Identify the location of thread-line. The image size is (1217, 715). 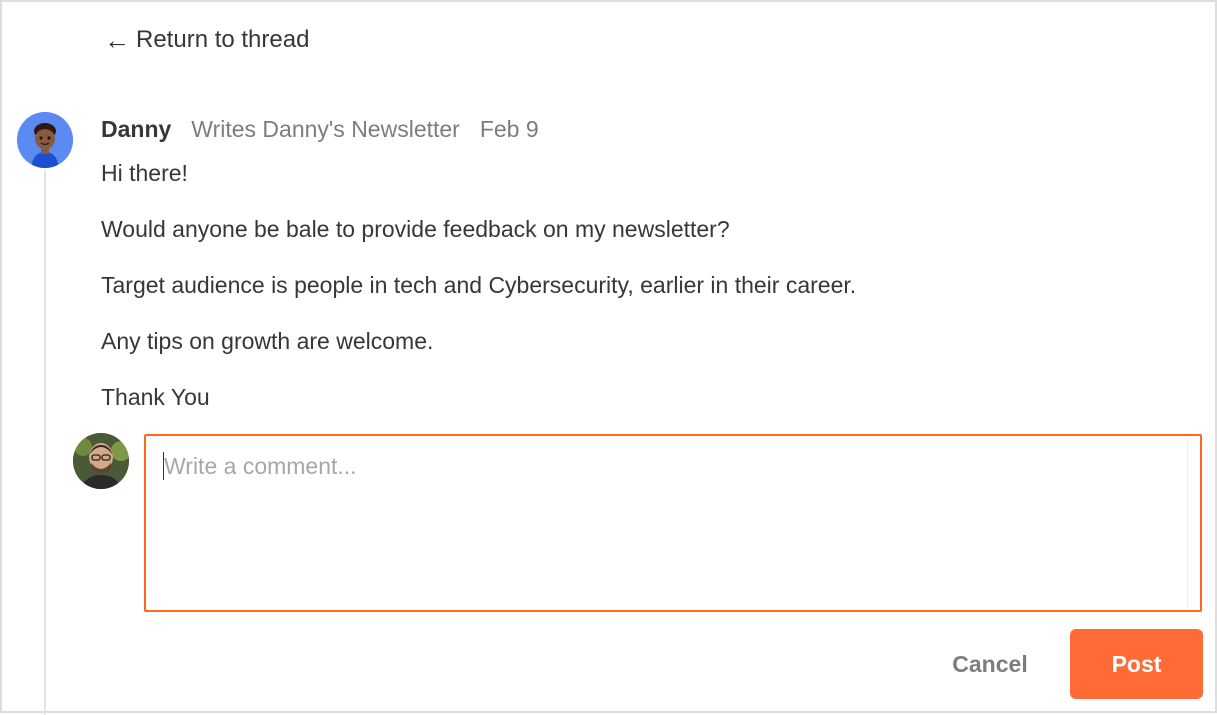
(45, 442).